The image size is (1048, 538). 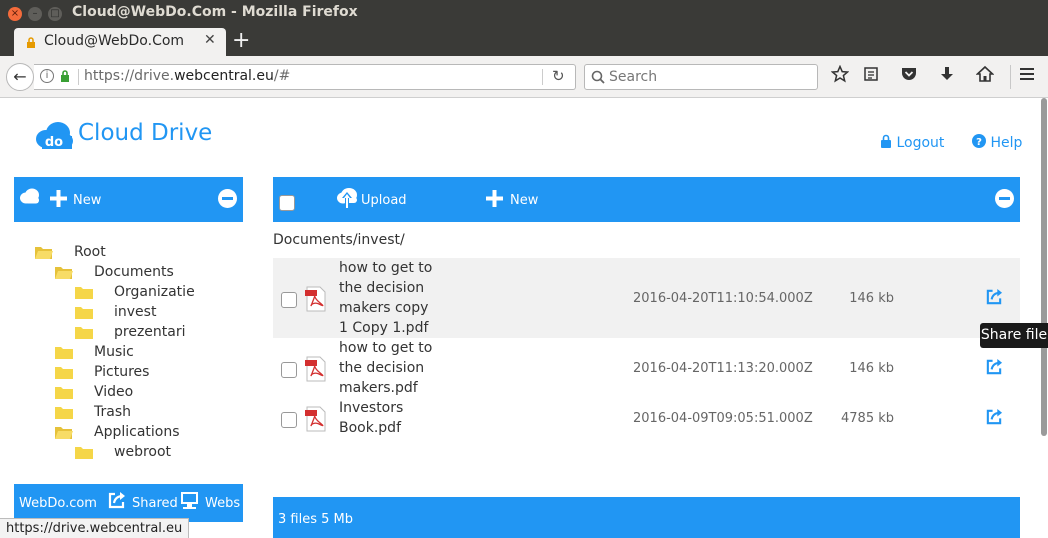 I want to click on new-tab-button: +, so click(x=241, y=41).